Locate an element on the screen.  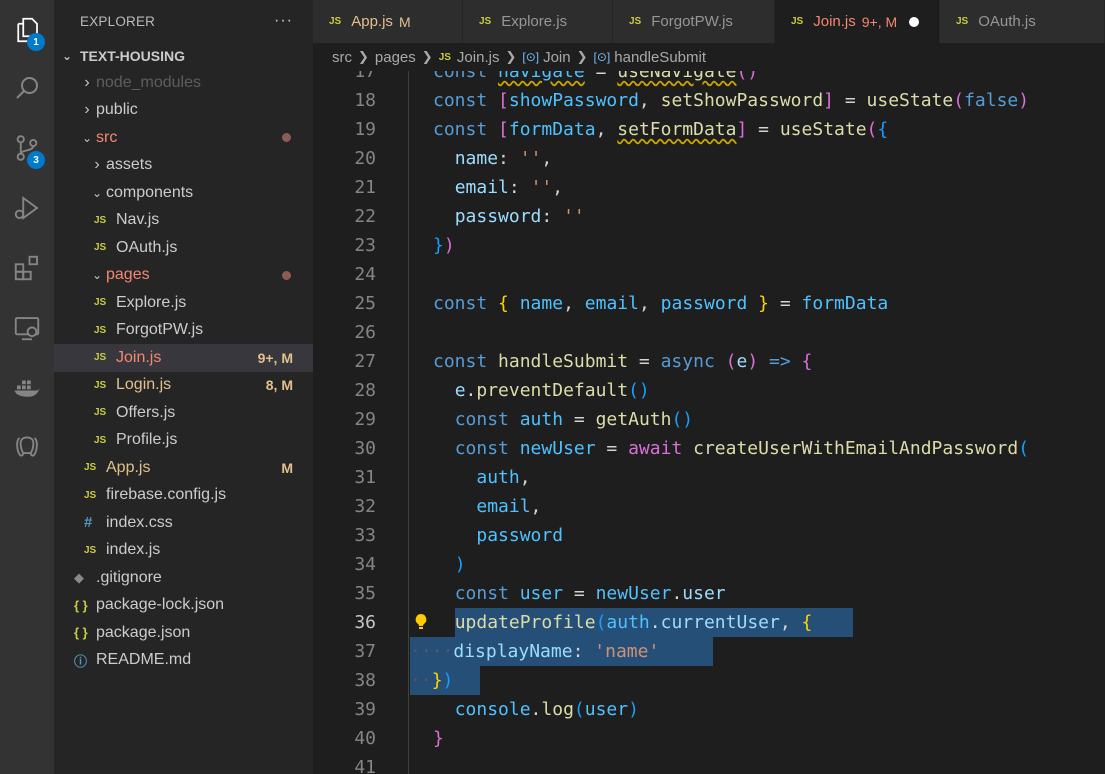
tab-join-js: JS Join.js 9+, M is located at coordinates (857, 21).